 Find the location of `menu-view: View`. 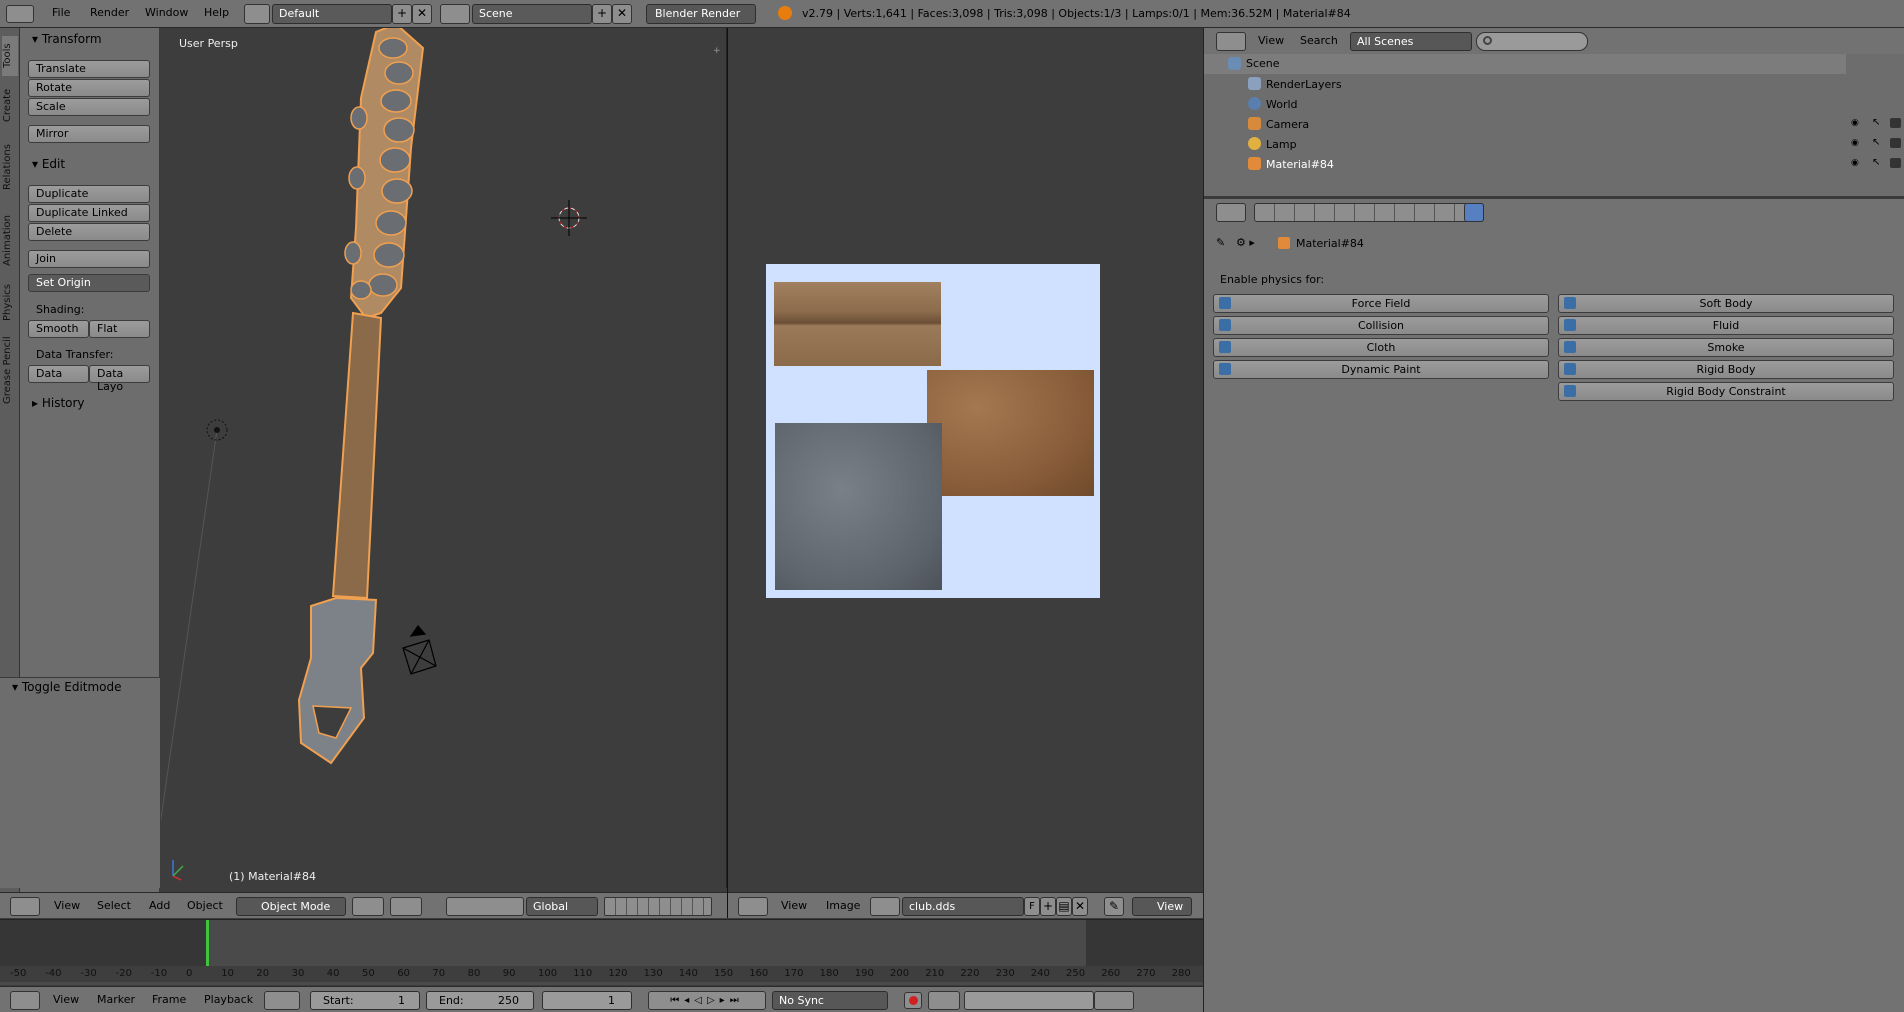

menu-view: View is located at coordinates (67, 905).